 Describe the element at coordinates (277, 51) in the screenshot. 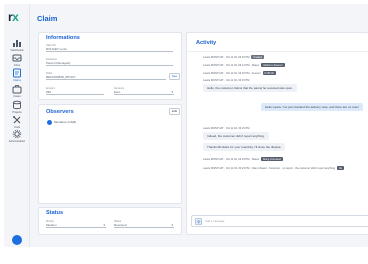

I see `divider` at that location.